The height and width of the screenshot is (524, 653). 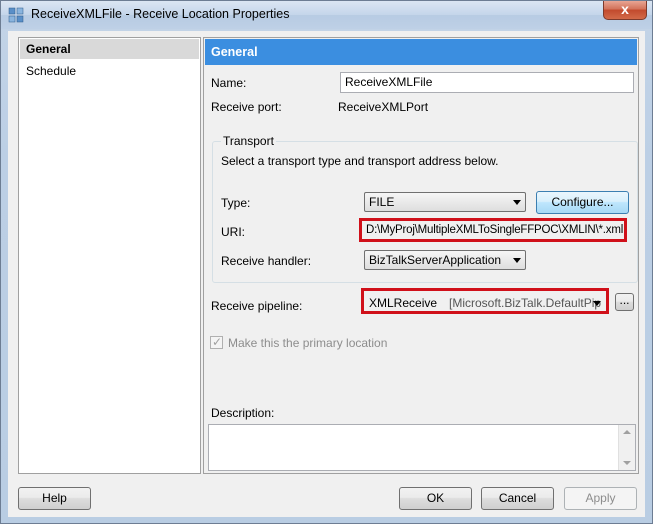 I want to click on checkmark-icon: ✓, so click(x=217, y=342).